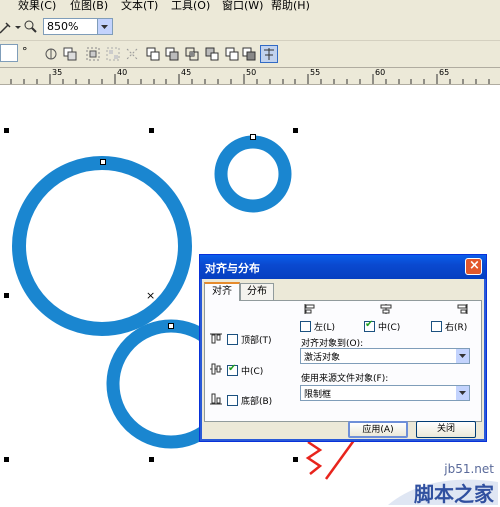 Image resolution: width=500 pixels, height=507 pixels. What do you see at coordinates (232, 400) in the screenshot?
I see `align-bottom-checkbox` at bounding box center [232, 400].